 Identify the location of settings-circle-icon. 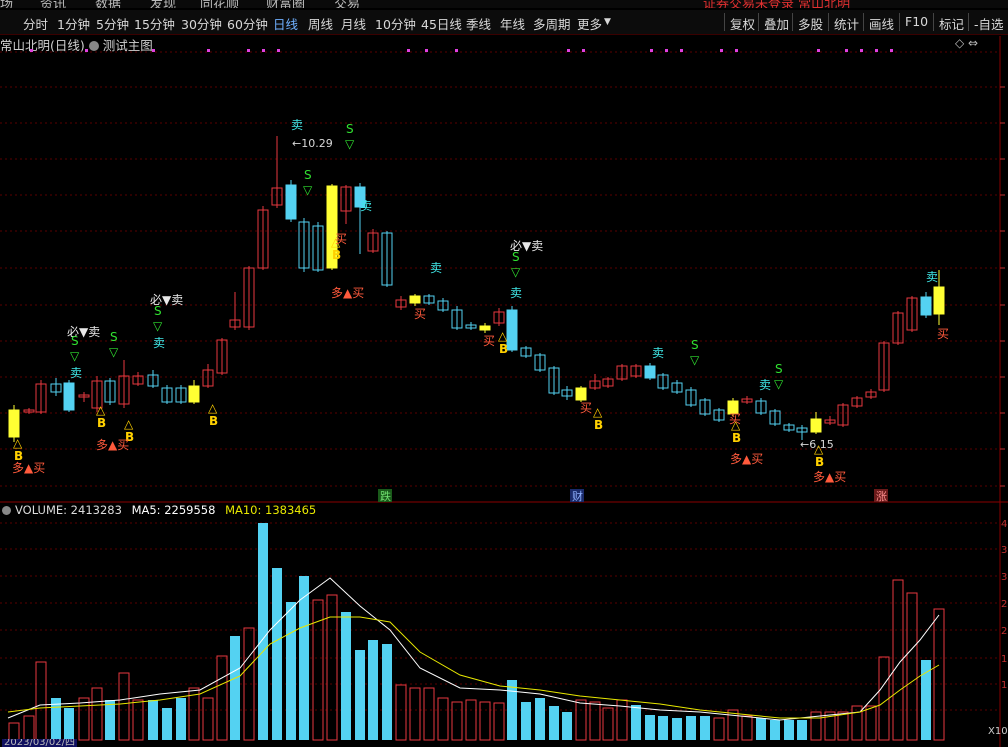
(6, 510).